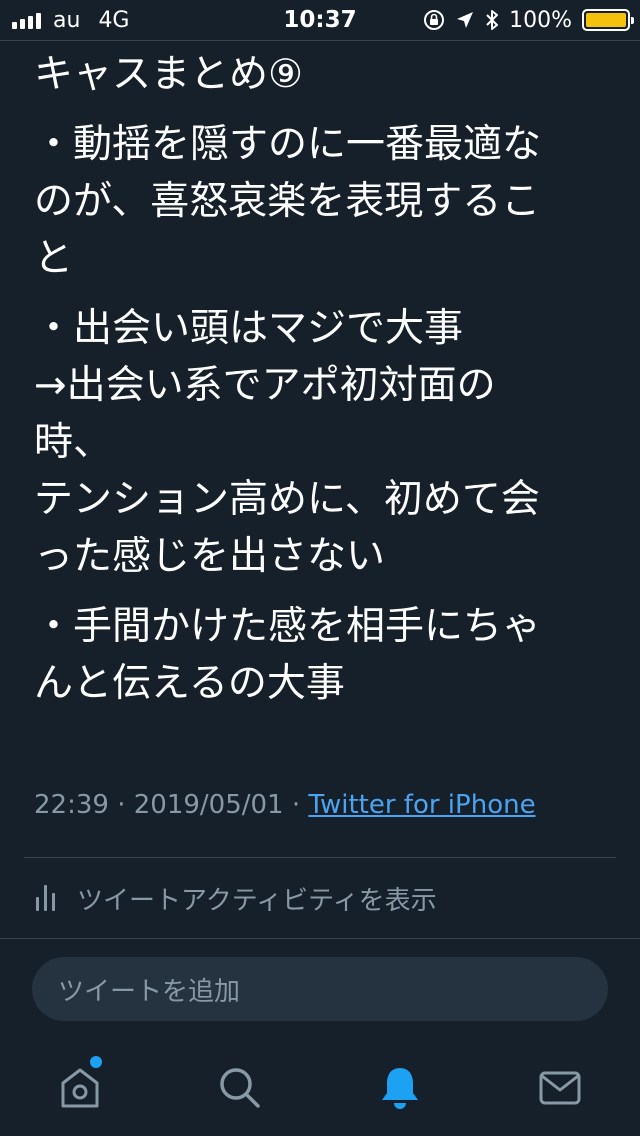 The image size is (640, 1136). What do you see at coordinates (492, 20) in the screenshot?
I see `bluetooth-icon` at bounding box center [492, 20].